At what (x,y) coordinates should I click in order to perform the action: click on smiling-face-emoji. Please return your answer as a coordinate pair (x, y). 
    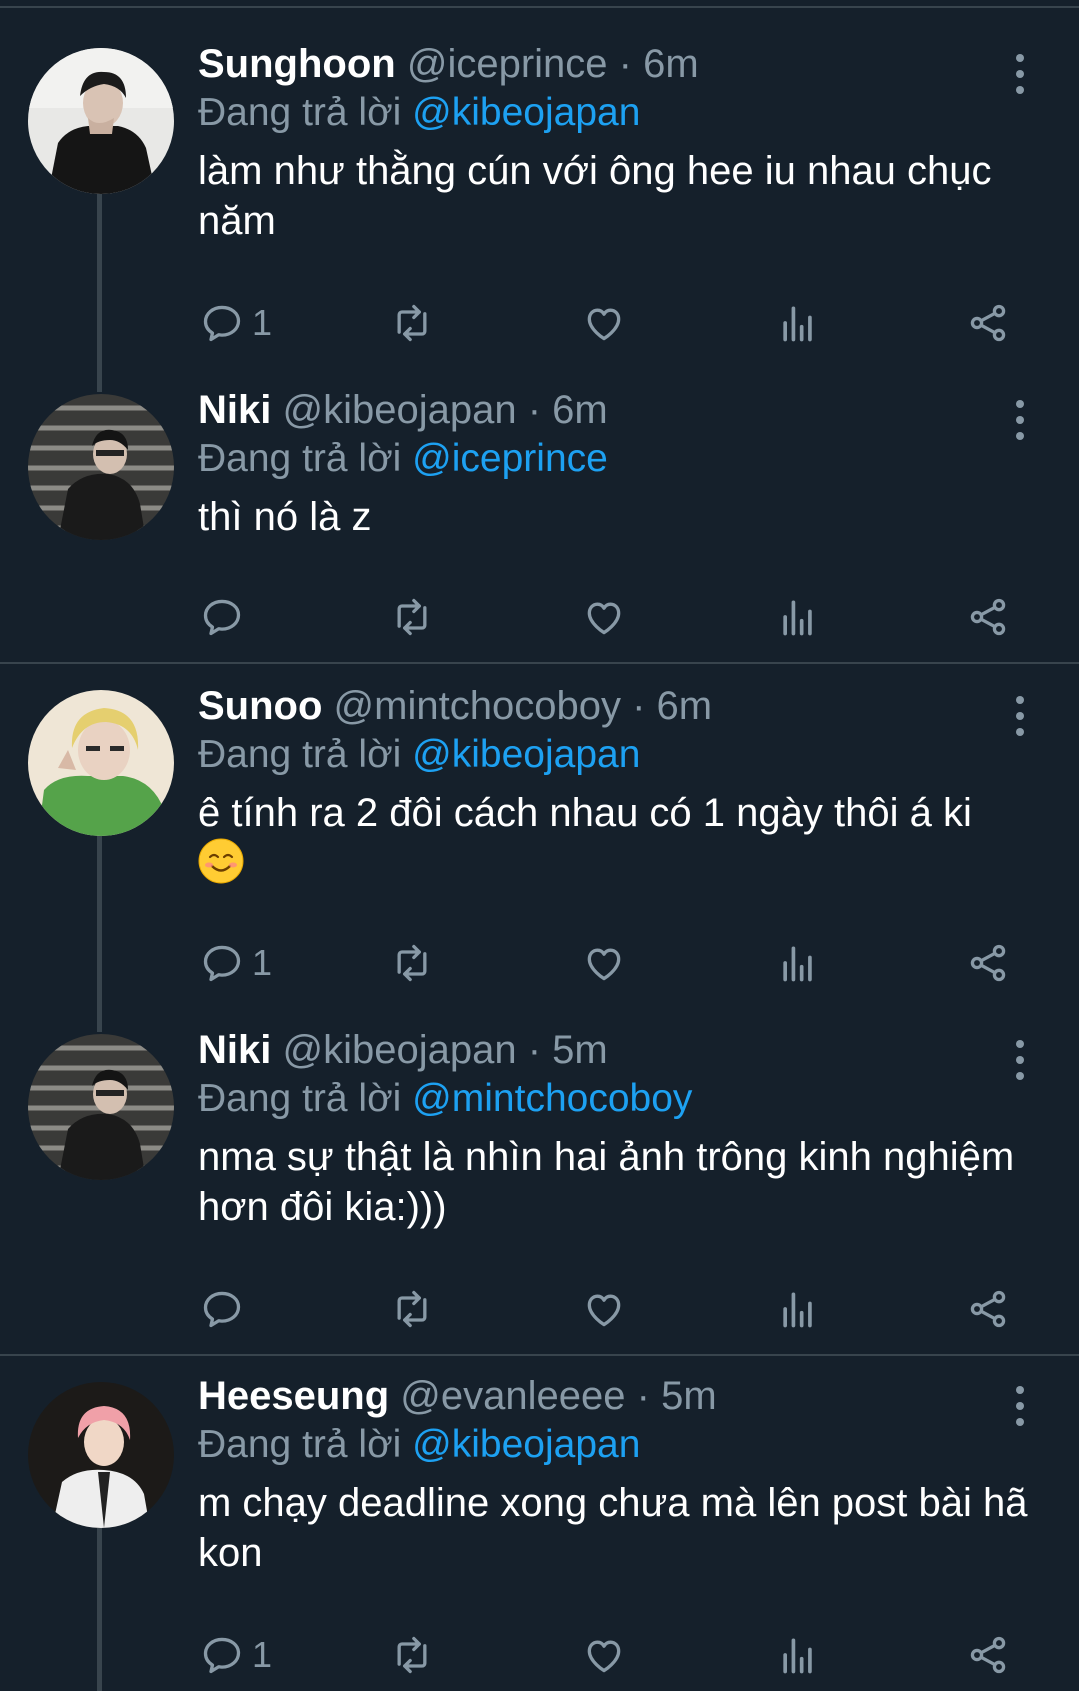
    Looking at the image, I should click on (221, 861).